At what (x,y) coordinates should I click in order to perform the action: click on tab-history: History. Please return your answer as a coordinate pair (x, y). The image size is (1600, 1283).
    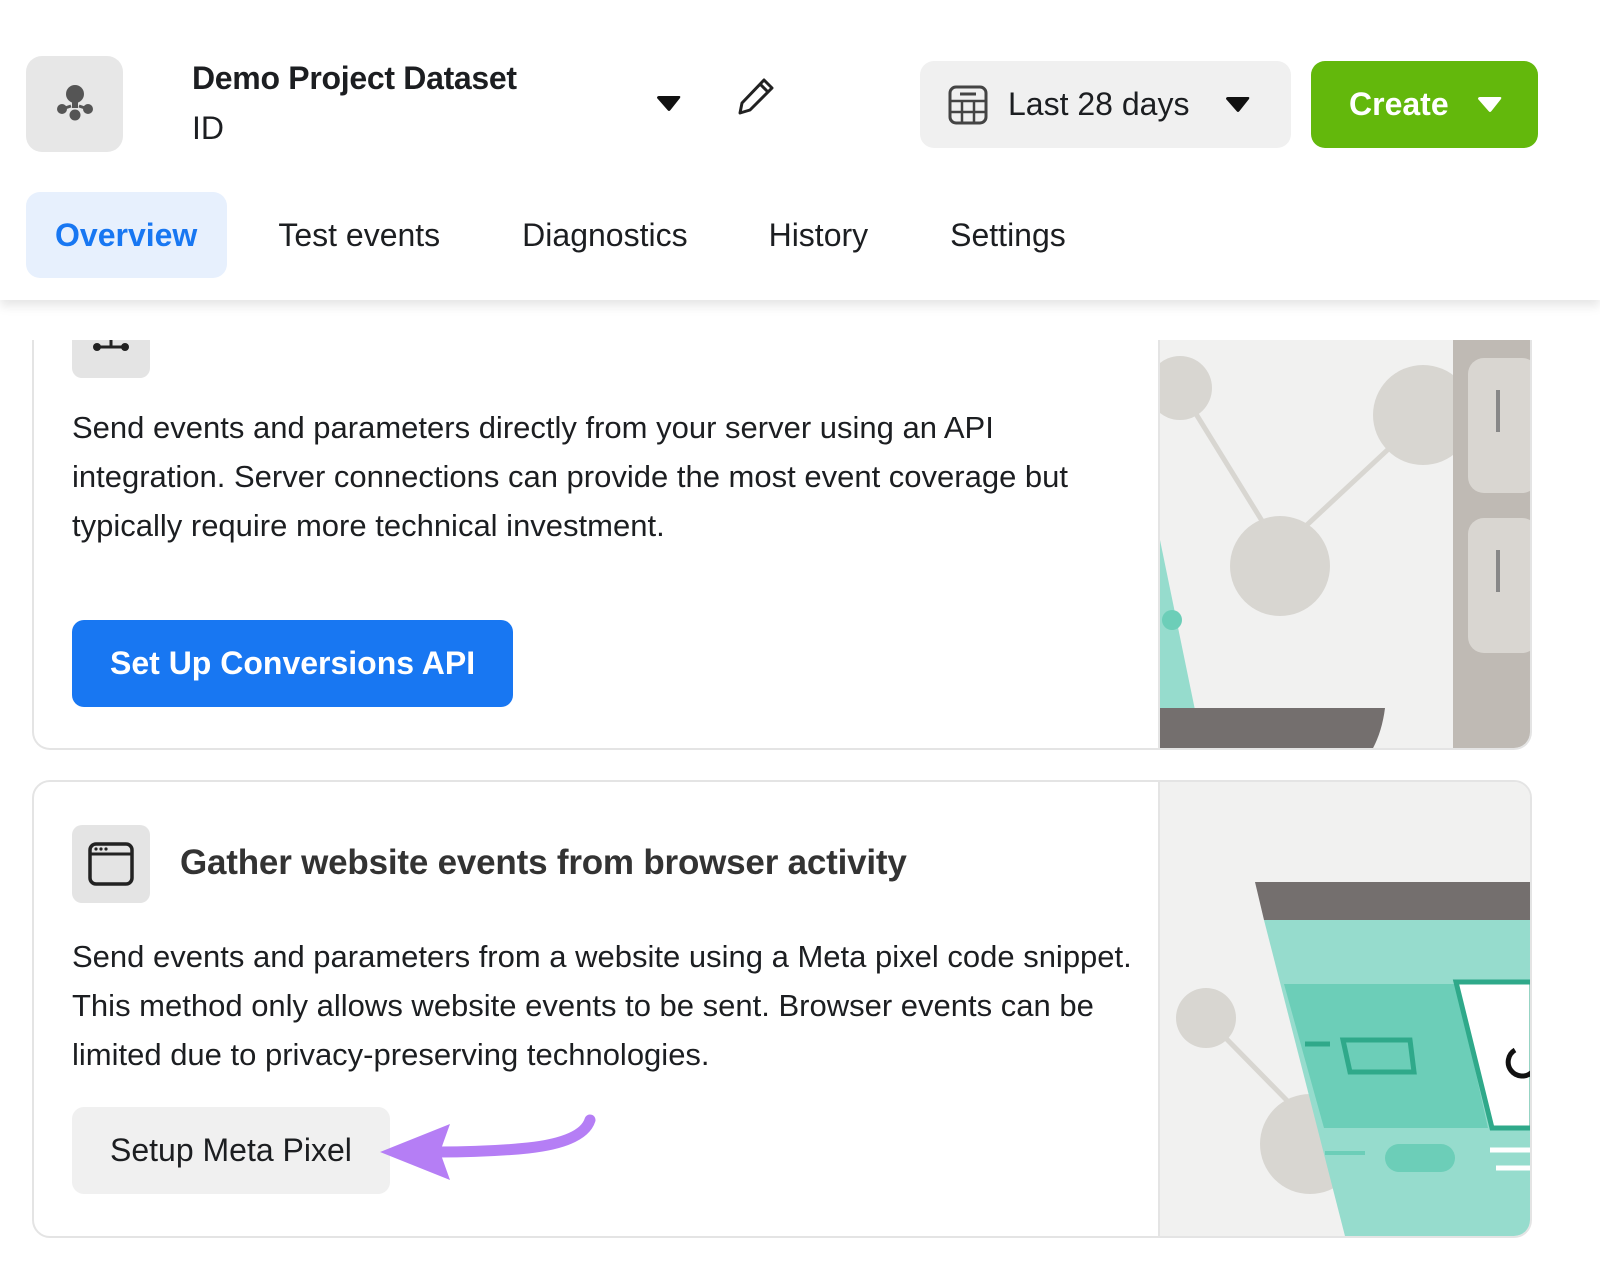
    Looking at the image, I should click on (819, 235).